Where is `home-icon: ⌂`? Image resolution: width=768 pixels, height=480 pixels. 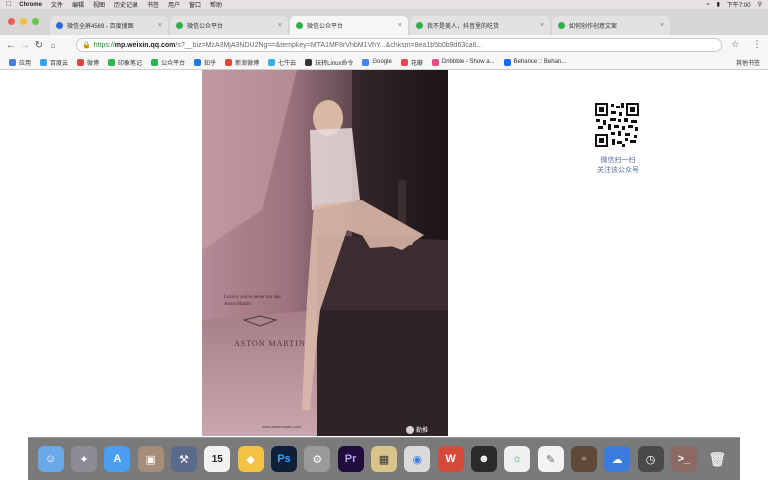 home-icon: ⌂ is located at coordinates (53, 45).